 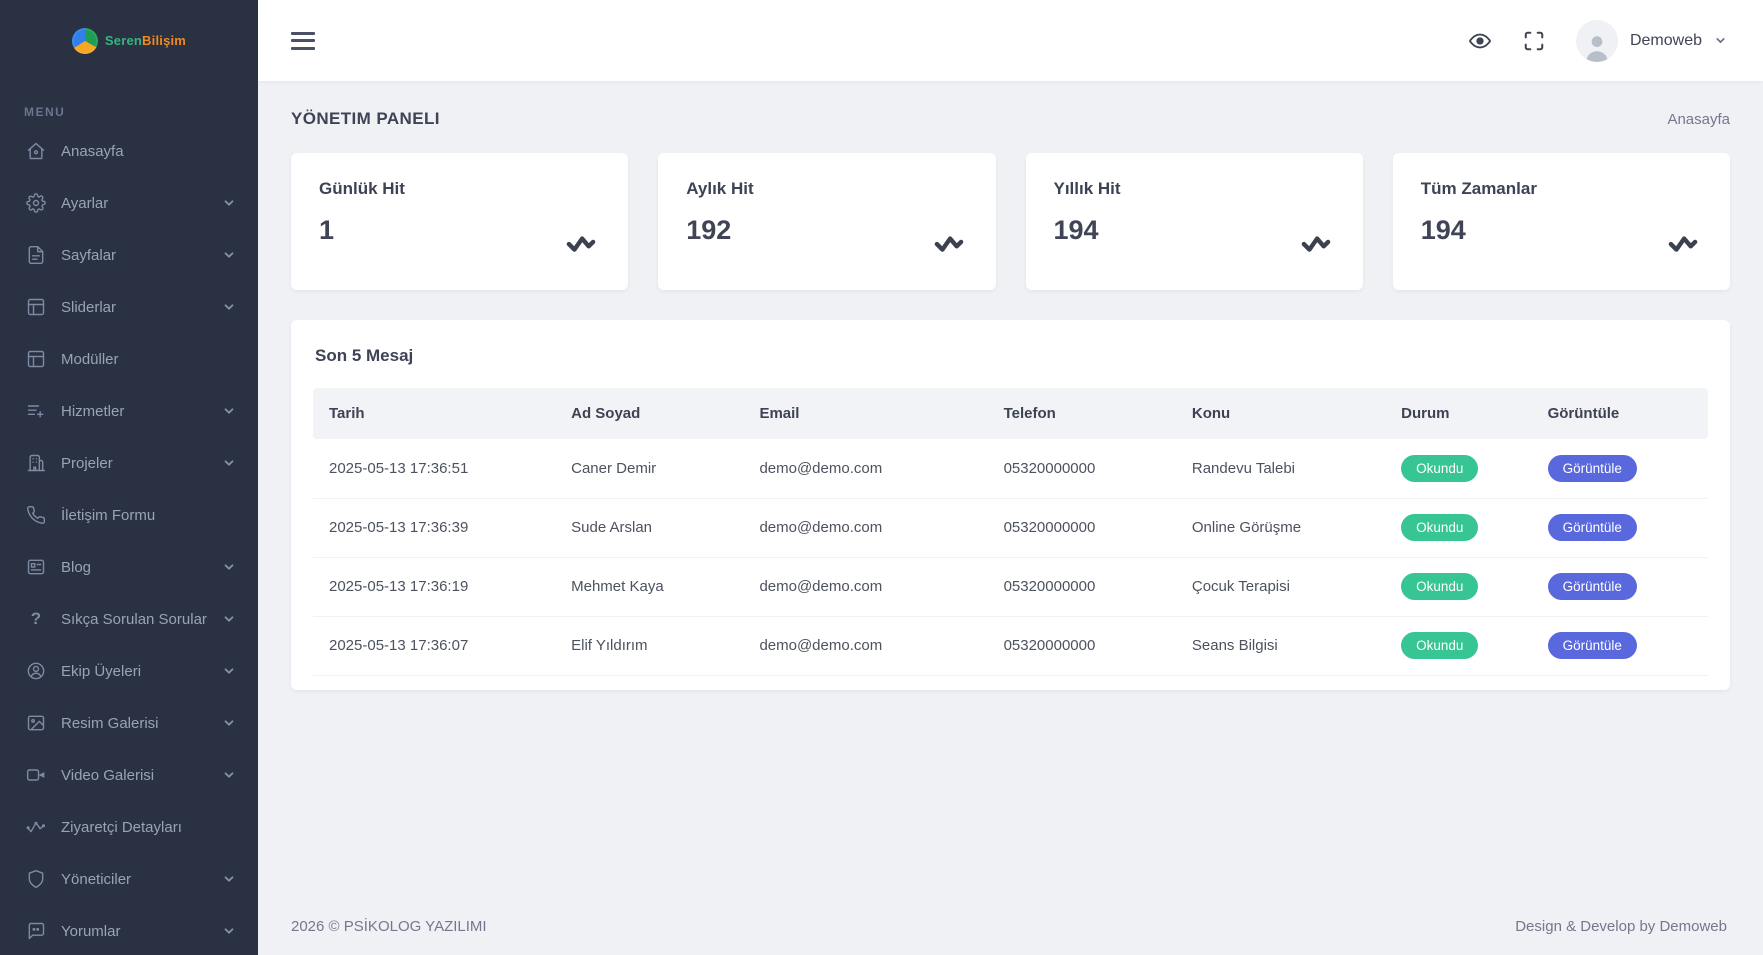 What do you see at coordinates (93, 411) in the screenshot?
I see `sidebar-item-label: Hizmetler` at bounding box center [93, 411].